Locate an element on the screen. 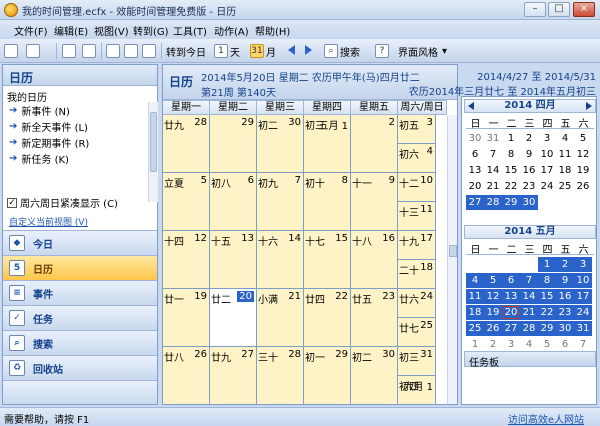 The height and width of the screenshot is (426, 600). open-button is located at coordinates (34, 51).